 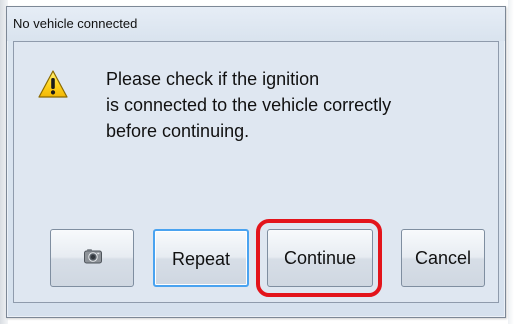 I want to click on dialog-titlebar: No vehicle connected, so click(x=256, y=24).